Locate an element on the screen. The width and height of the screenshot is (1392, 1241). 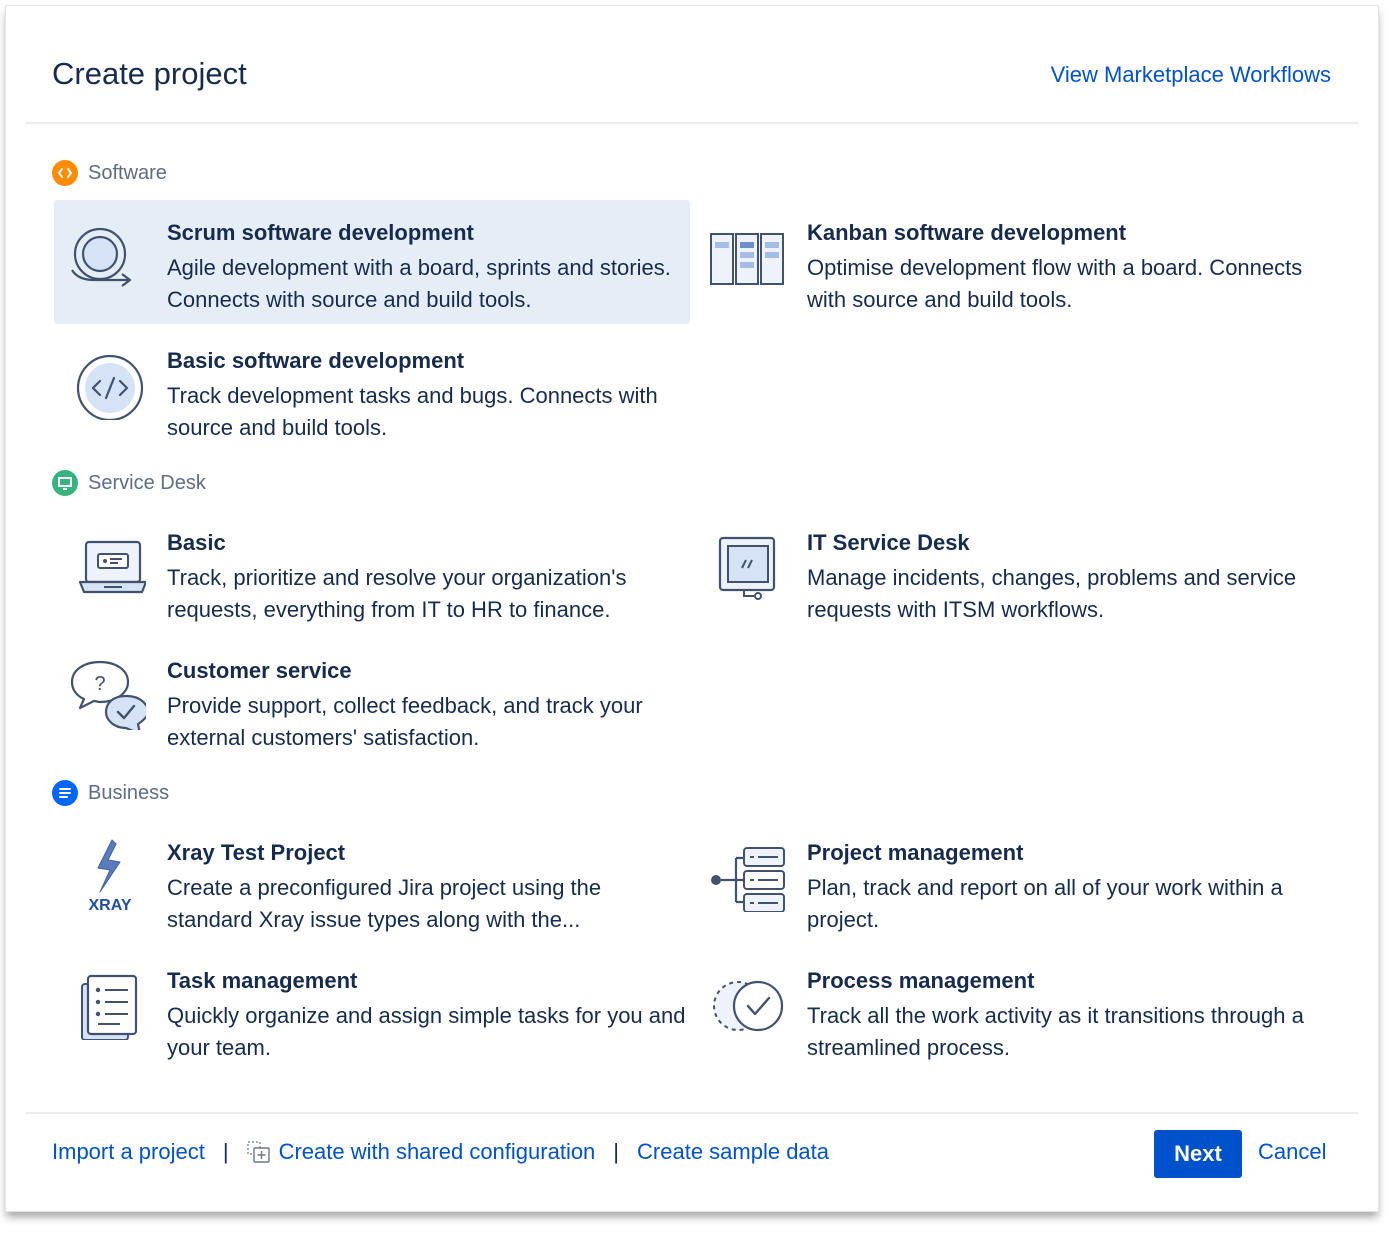
footer-divider is located at coordinates (692, 1113).